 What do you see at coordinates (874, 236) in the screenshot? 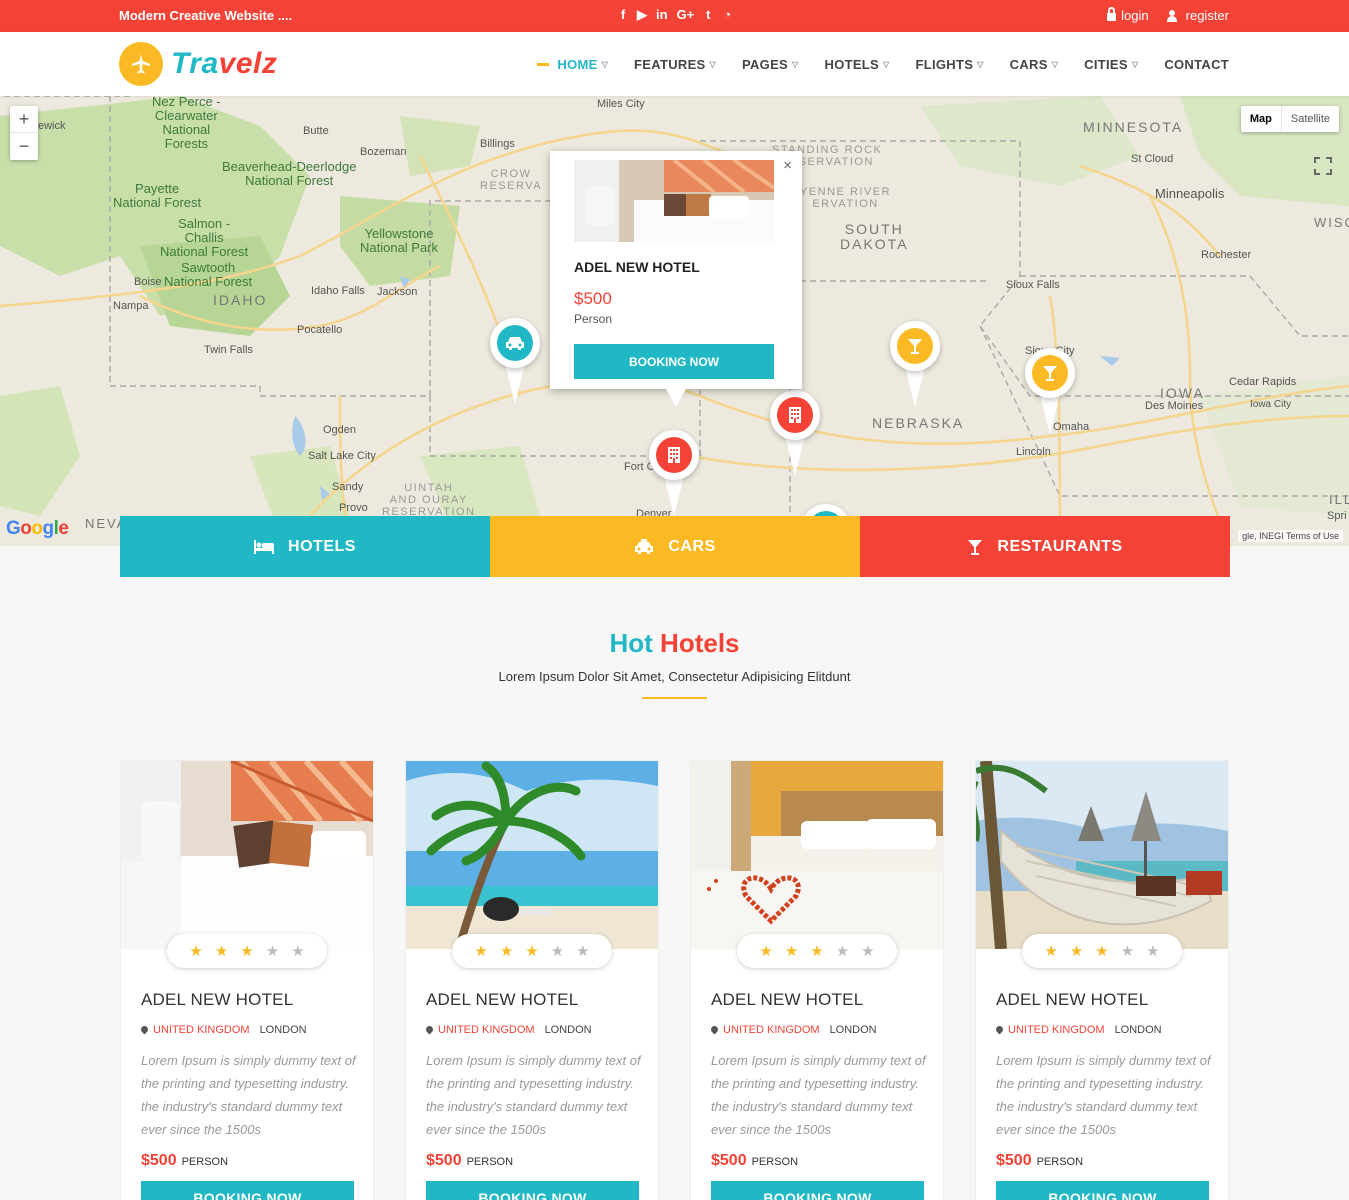
I see `map-label: SOUTH DAKOTA` at bounding box center [874, 236].